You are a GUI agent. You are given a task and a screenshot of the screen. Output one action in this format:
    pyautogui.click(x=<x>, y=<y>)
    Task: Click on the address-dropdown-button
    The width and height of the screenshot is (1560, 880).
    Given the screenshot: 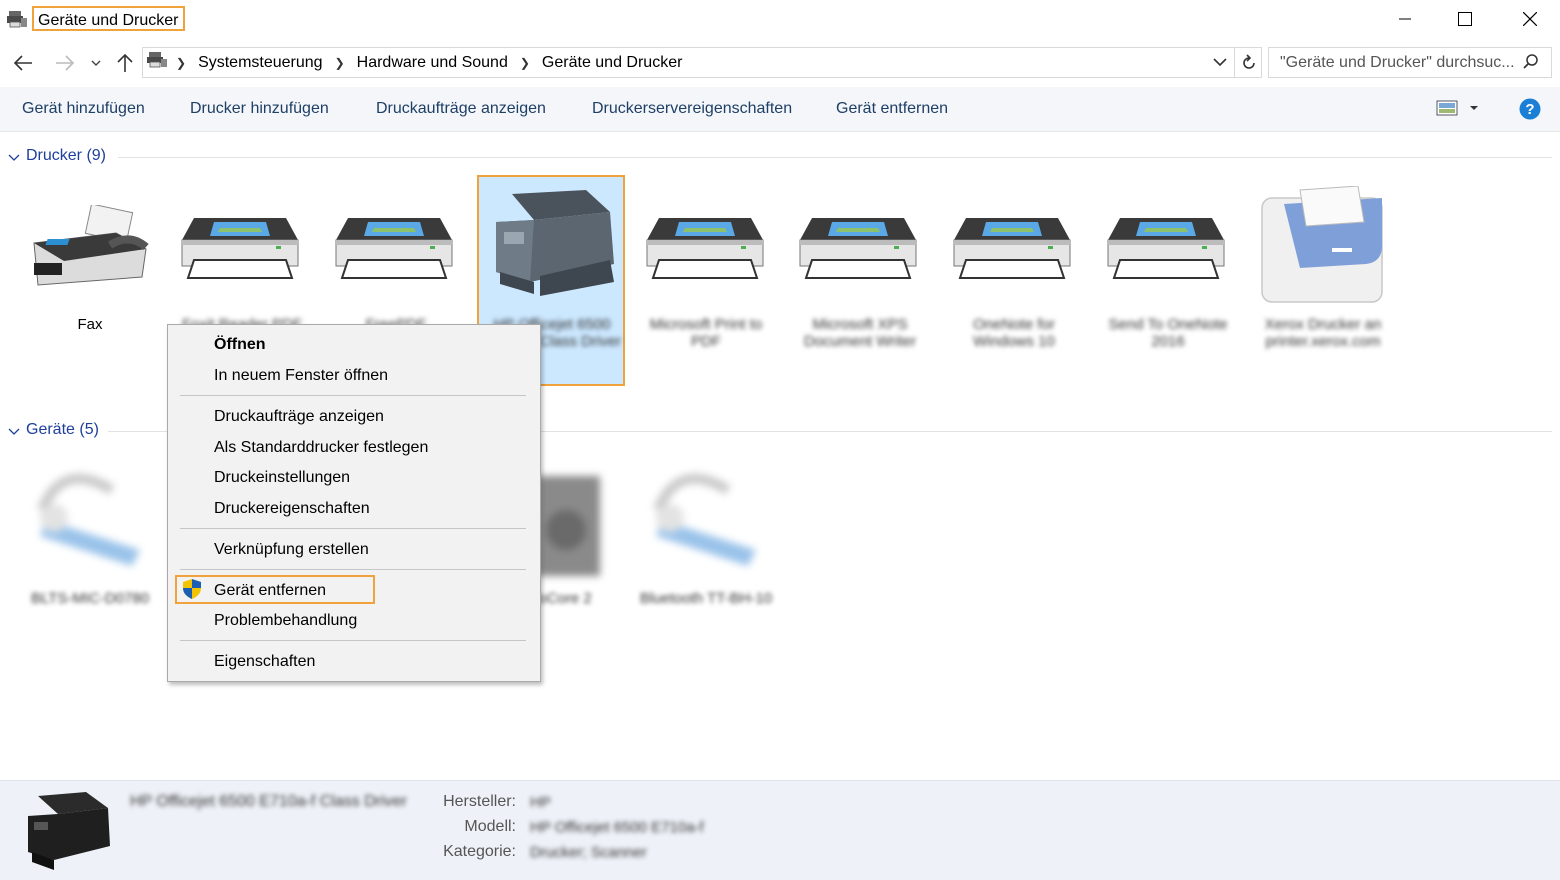 What is the action you would take?
    pyautogui.click(x=1220, y=64)
    